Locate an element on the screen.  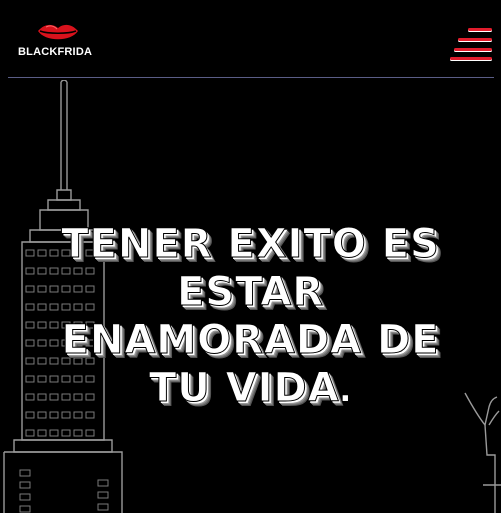
headline-line-4-text: TU VIDA is located at coordinates (244, 388).